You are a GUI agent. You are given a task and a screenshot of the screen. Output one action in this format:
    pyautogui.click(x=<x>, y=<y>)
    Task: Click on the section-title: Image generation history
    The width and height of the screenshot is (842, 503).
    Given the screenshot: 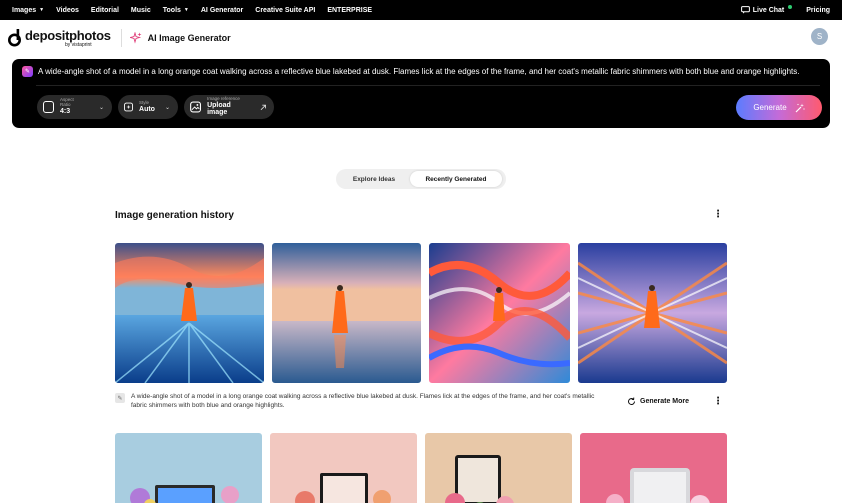 What is the action you would take?
    pyautogui.click(x=174, y=215)
    